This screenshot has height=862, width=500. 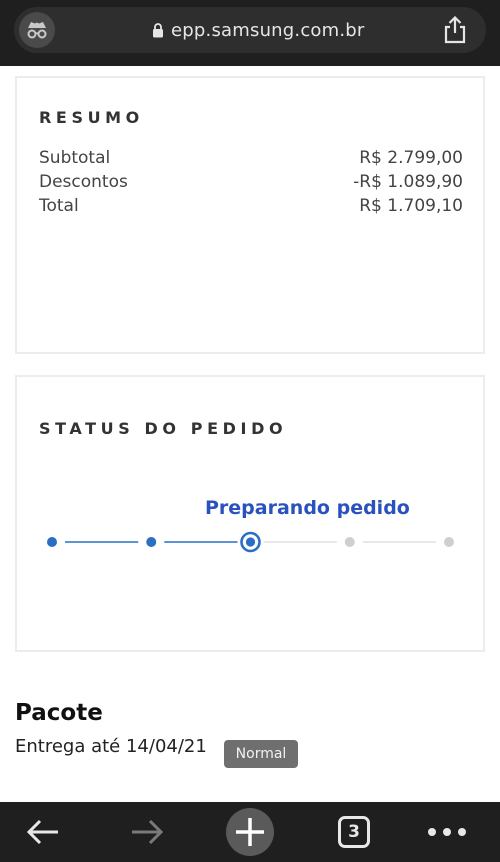 I want to click on browser-top-bar: epp.samsung.com.br, so click(x=250, y=33).